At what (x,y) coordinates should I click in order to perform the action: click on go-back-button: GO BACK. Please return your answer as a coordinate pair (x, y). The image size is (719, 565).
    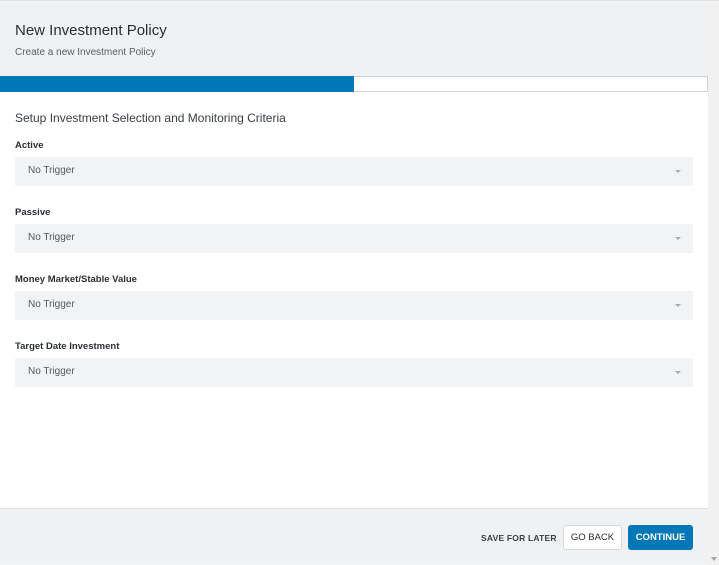
    Looking at the image, I should click on (592, 537).